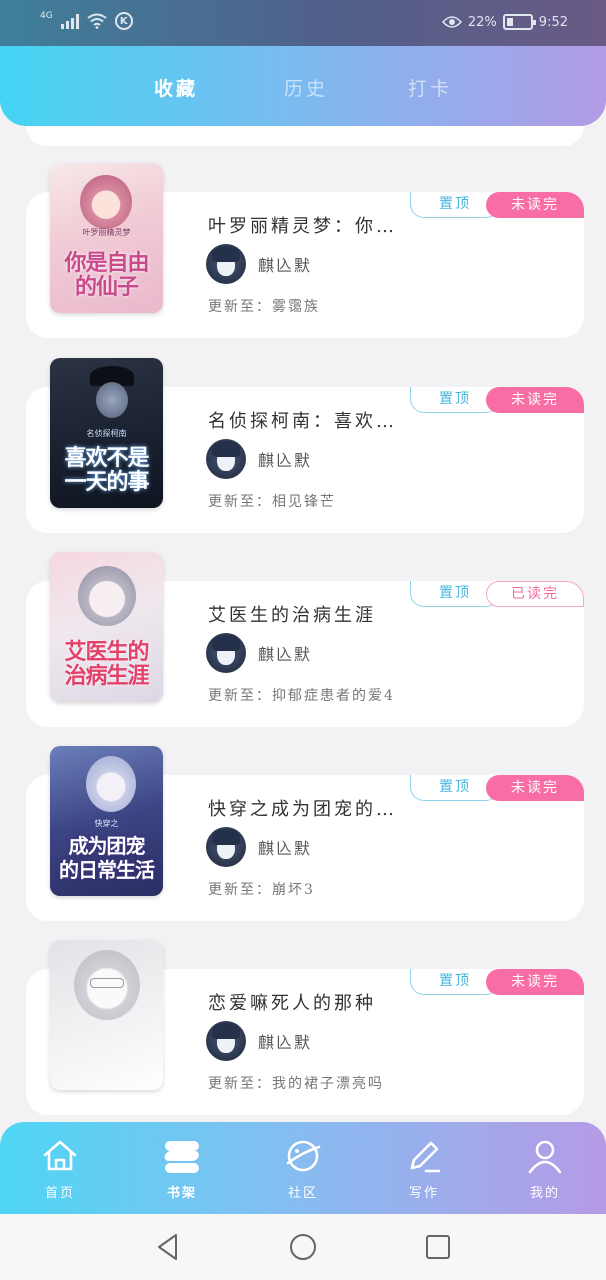 This screenshot has height=1280, width=606. I want to click on book-cover: 名侦探柯南 喜欢不是 一天的事, so click(106, 433).